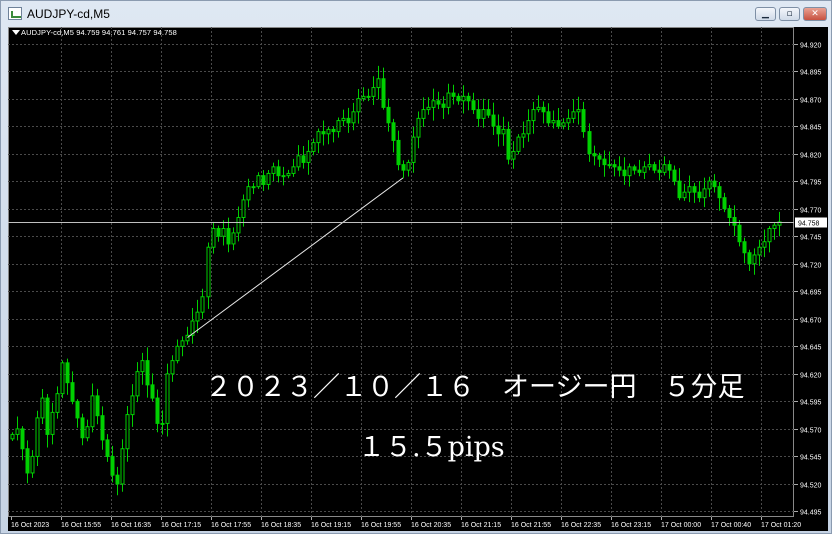 The width and height of the screenshot is (832, 534). I want to click on minimize-button: ▁, so click(765, 14).